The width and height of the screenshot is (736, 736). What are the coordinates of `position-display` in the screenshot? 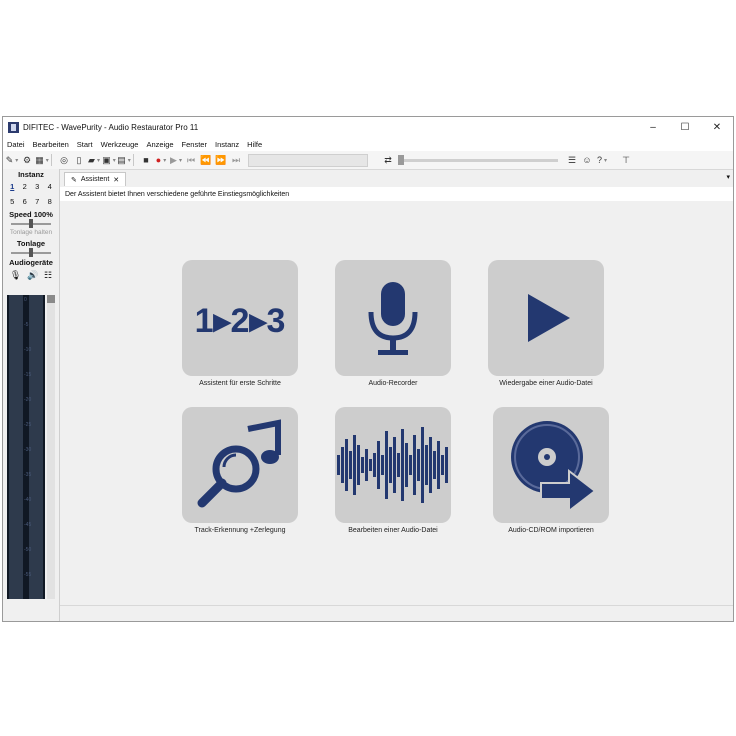 It's located at (308, 160).